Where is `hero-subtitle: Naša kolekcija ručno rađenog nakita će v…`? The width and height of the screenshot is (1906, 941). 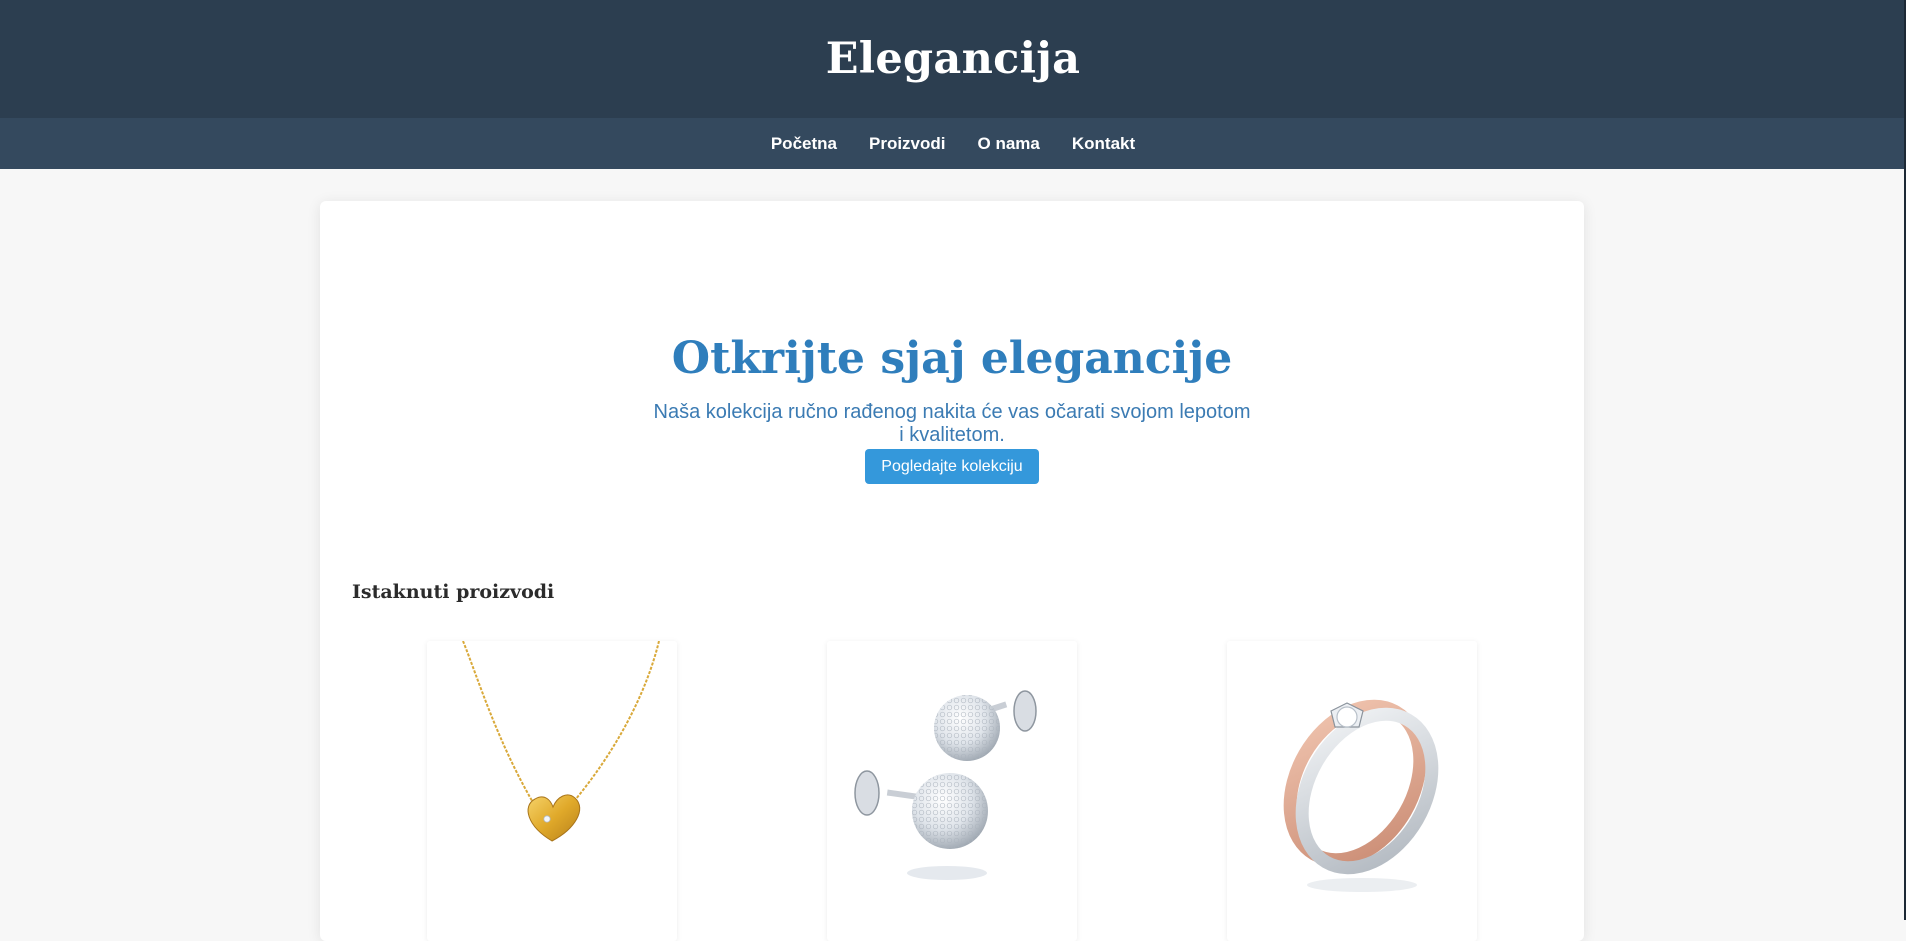 hero-subtitle: Naša kolekcija ručno rađenog nakita će v… is located at coordinates (952, 423).